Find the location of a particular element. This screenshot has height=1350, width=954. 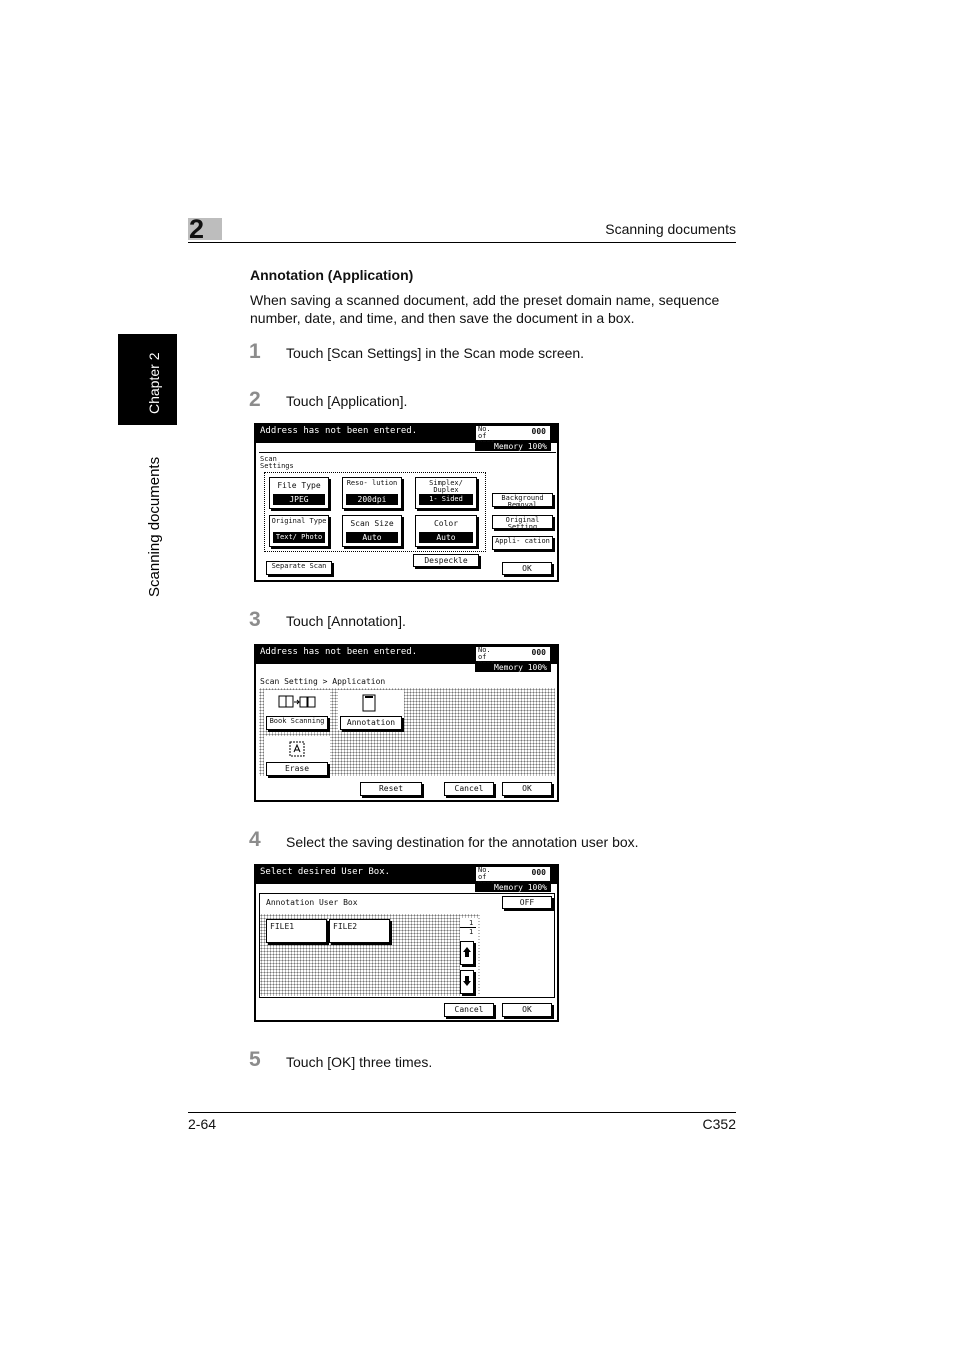

resolution-button: Reso- lution 200dpi is located at coordinates (372, 493).